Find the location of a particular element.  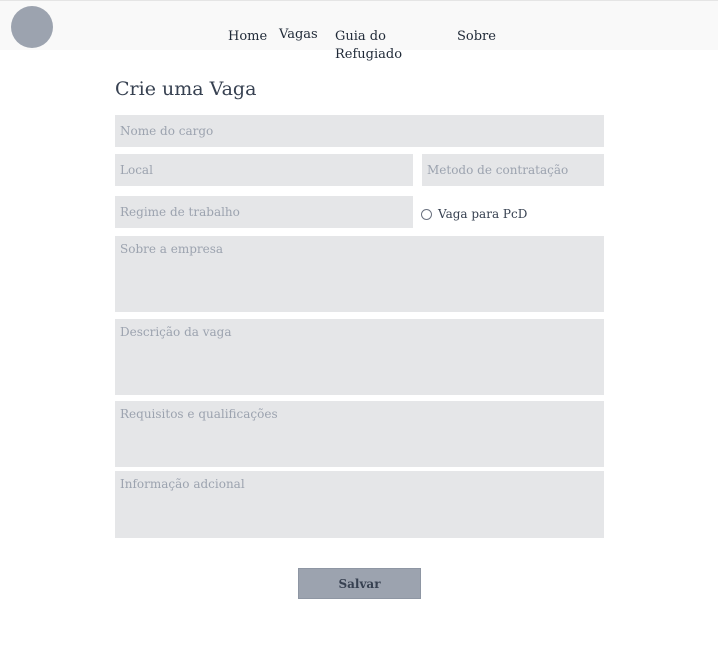

job-description-textarea is located at coordinates (359, 357).